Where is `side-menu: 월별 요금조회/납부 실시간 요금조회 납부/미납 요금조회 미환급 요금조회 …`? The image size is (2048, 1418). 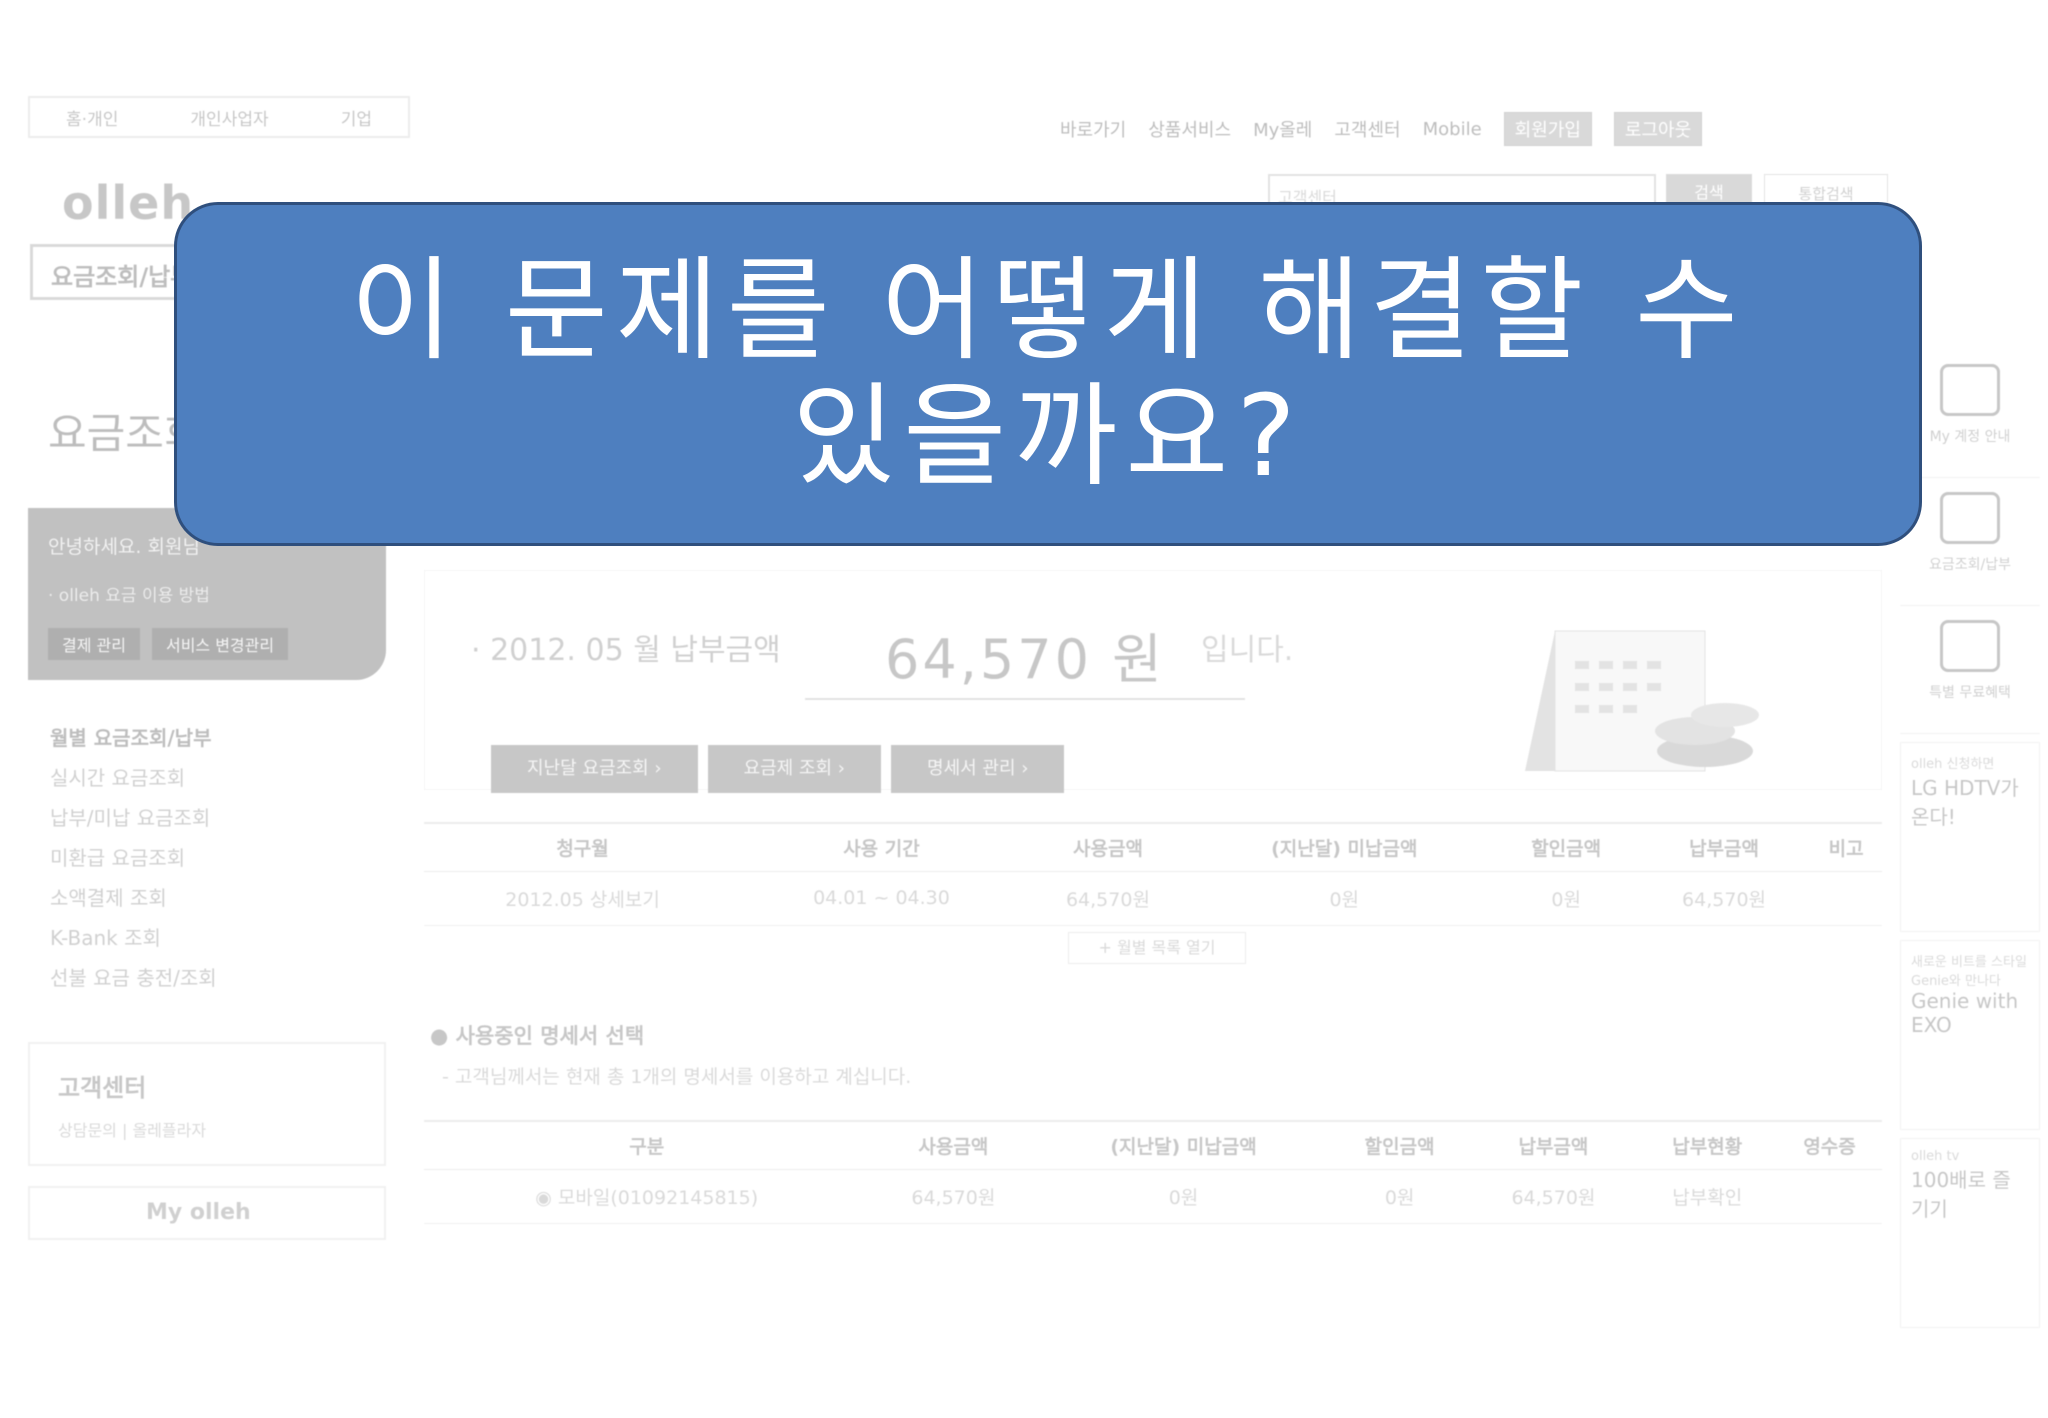
side-menu: 월별 요금조회/납부 실시간 요금조회 납부/미납 요금조회 미환급 요금조회 … is located at coordinates (133, 858).